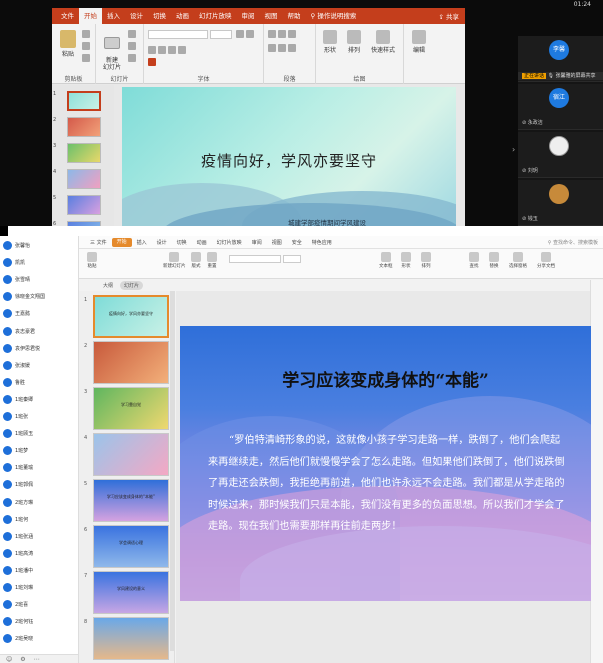 Image resolution: width=603 pixels, height=663 pixels. I want to click on ppt-tell-me: ⚲ 操作说明搜索, so click(334, 16).